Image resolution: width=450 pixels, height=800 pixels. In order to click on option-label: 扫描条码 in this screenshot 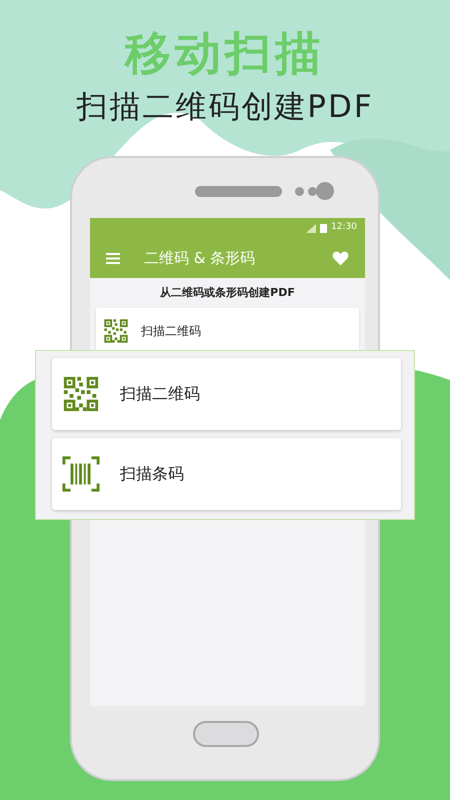, I will do `click(152, 474)`.